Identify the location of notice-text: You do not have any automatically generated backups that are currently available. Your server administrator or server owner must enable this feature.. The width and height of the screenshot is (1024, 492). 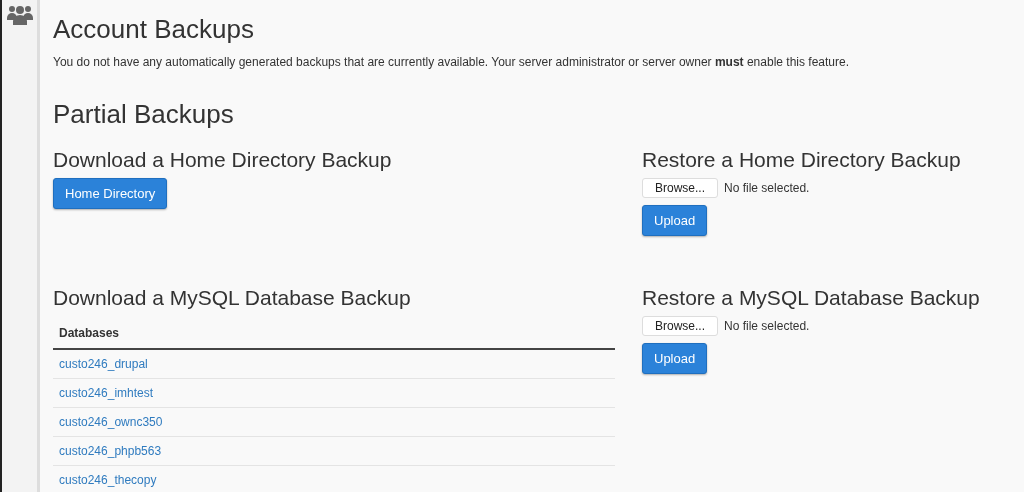
(451, 62).